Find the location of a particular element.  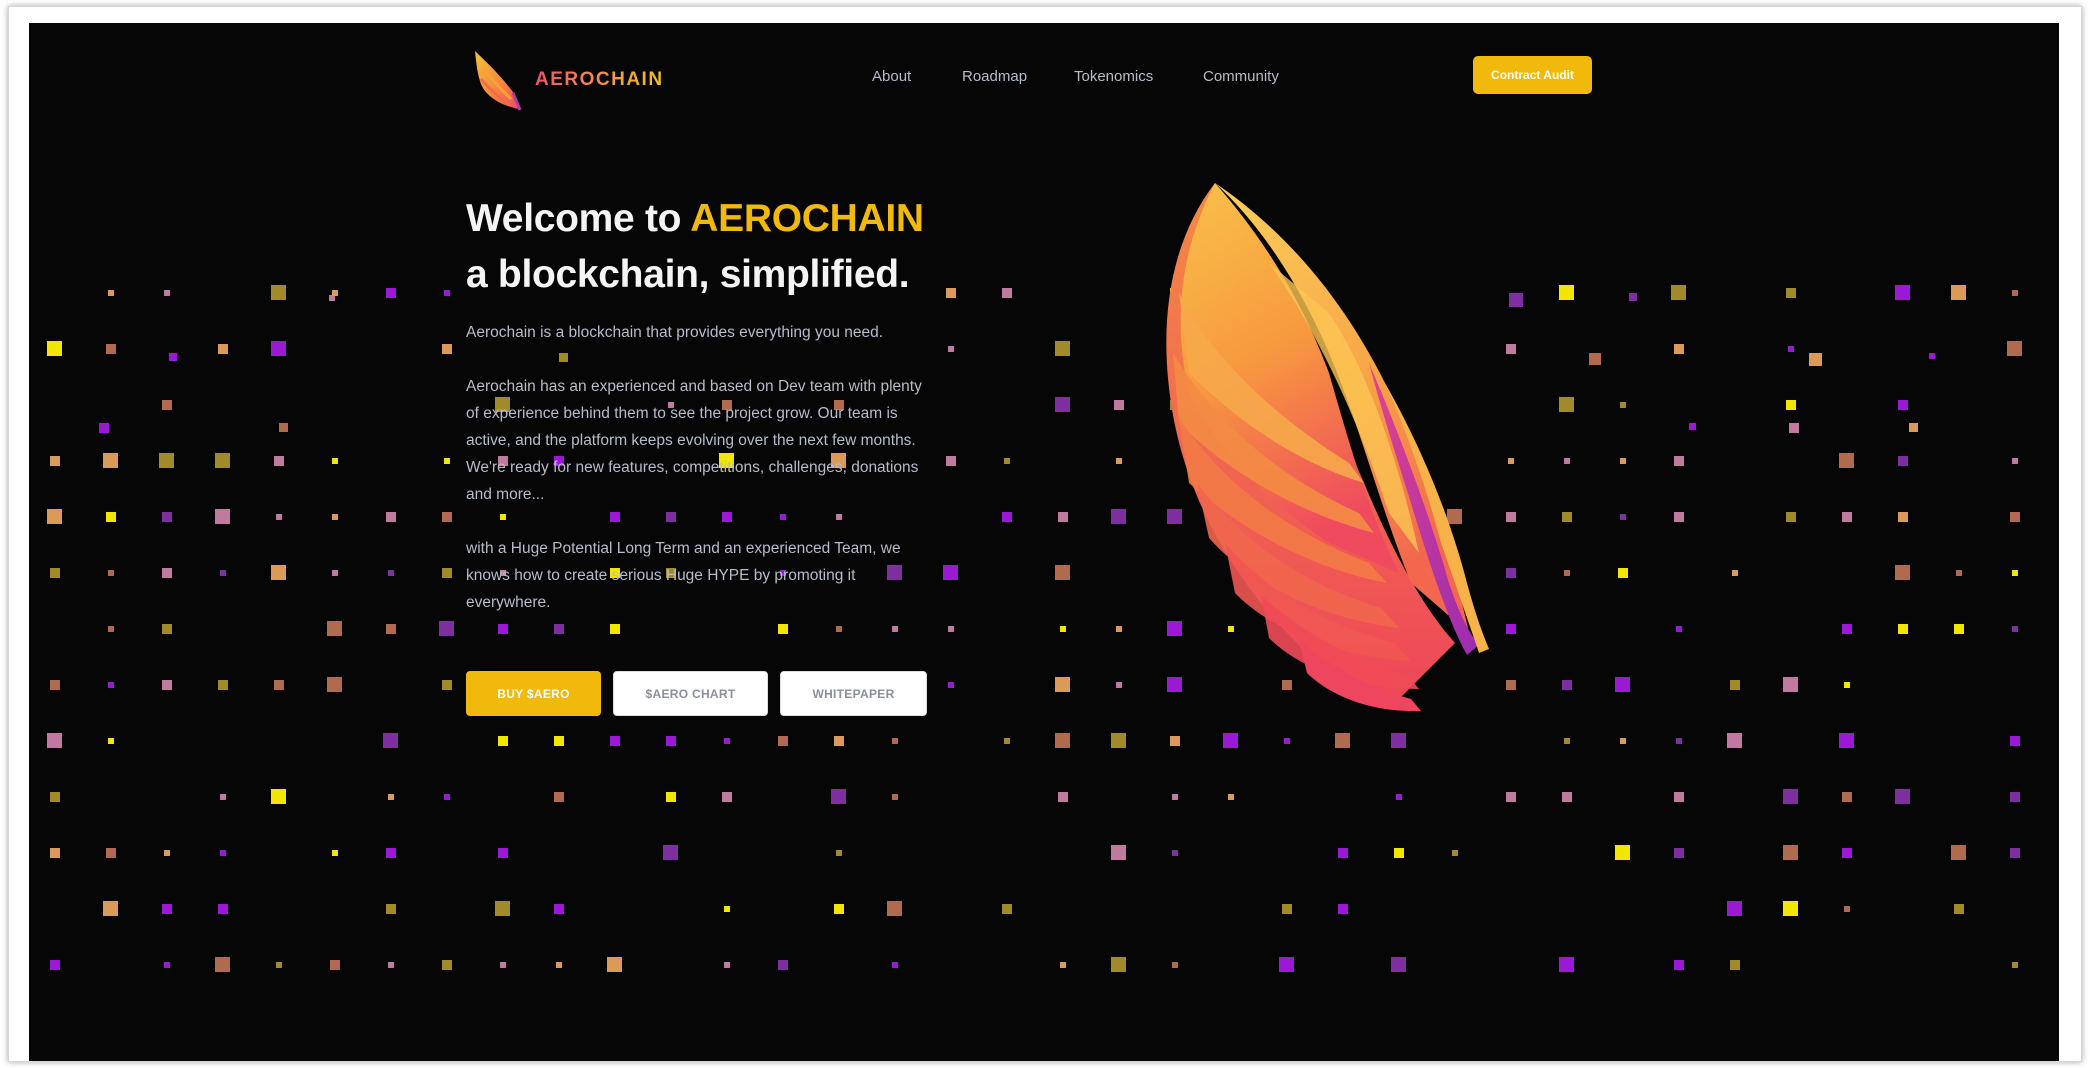

brand-name: AEROCHAIN is located at coordinates (599, 79).